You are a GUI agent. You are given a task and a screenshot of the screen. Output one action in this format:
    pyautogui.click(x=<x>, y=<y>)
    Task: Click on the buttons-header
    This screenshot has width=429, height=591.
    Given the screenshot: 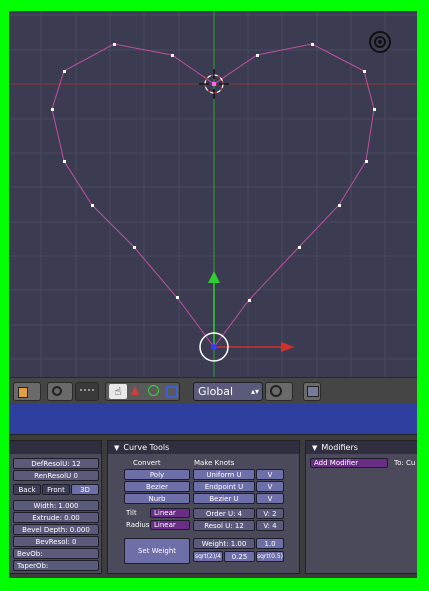 What is the action you would take?
    pyautogui.click(x=213, y=419)
    